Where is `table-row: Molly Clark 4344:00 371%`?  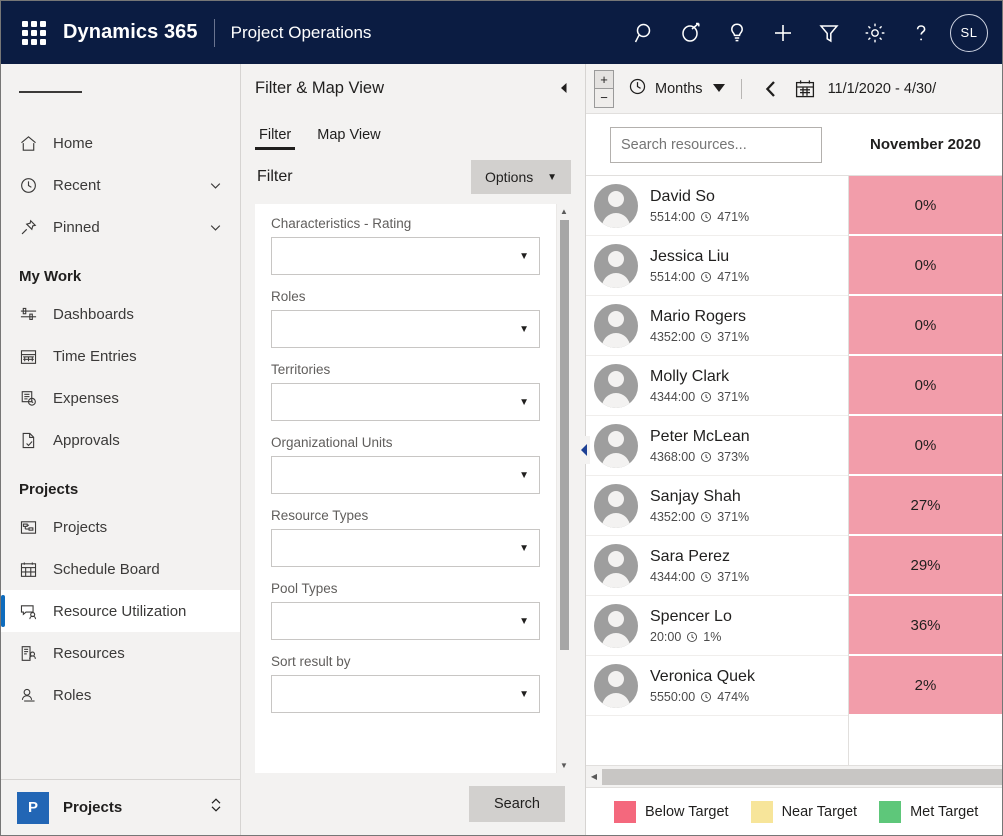 table-row: Molly Clark 4344:00 371% is located at coordinates (717, 386).